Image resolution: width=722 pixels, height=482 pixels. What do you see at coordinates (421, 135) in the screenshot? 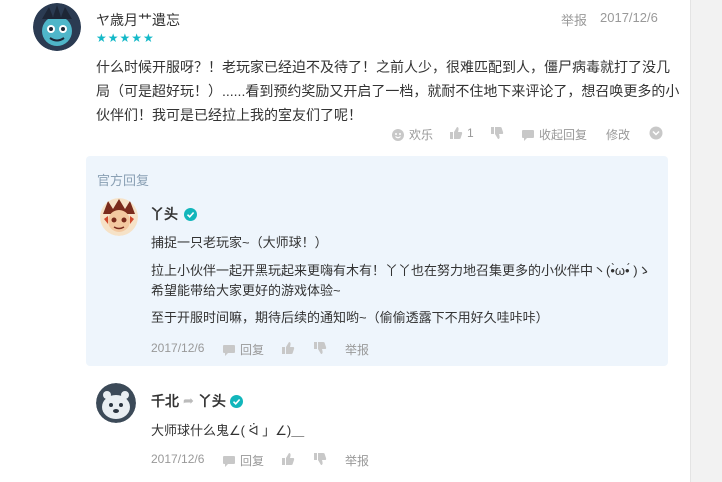
I see `mood-label: 欢乐` at bounding box center [421, 135].